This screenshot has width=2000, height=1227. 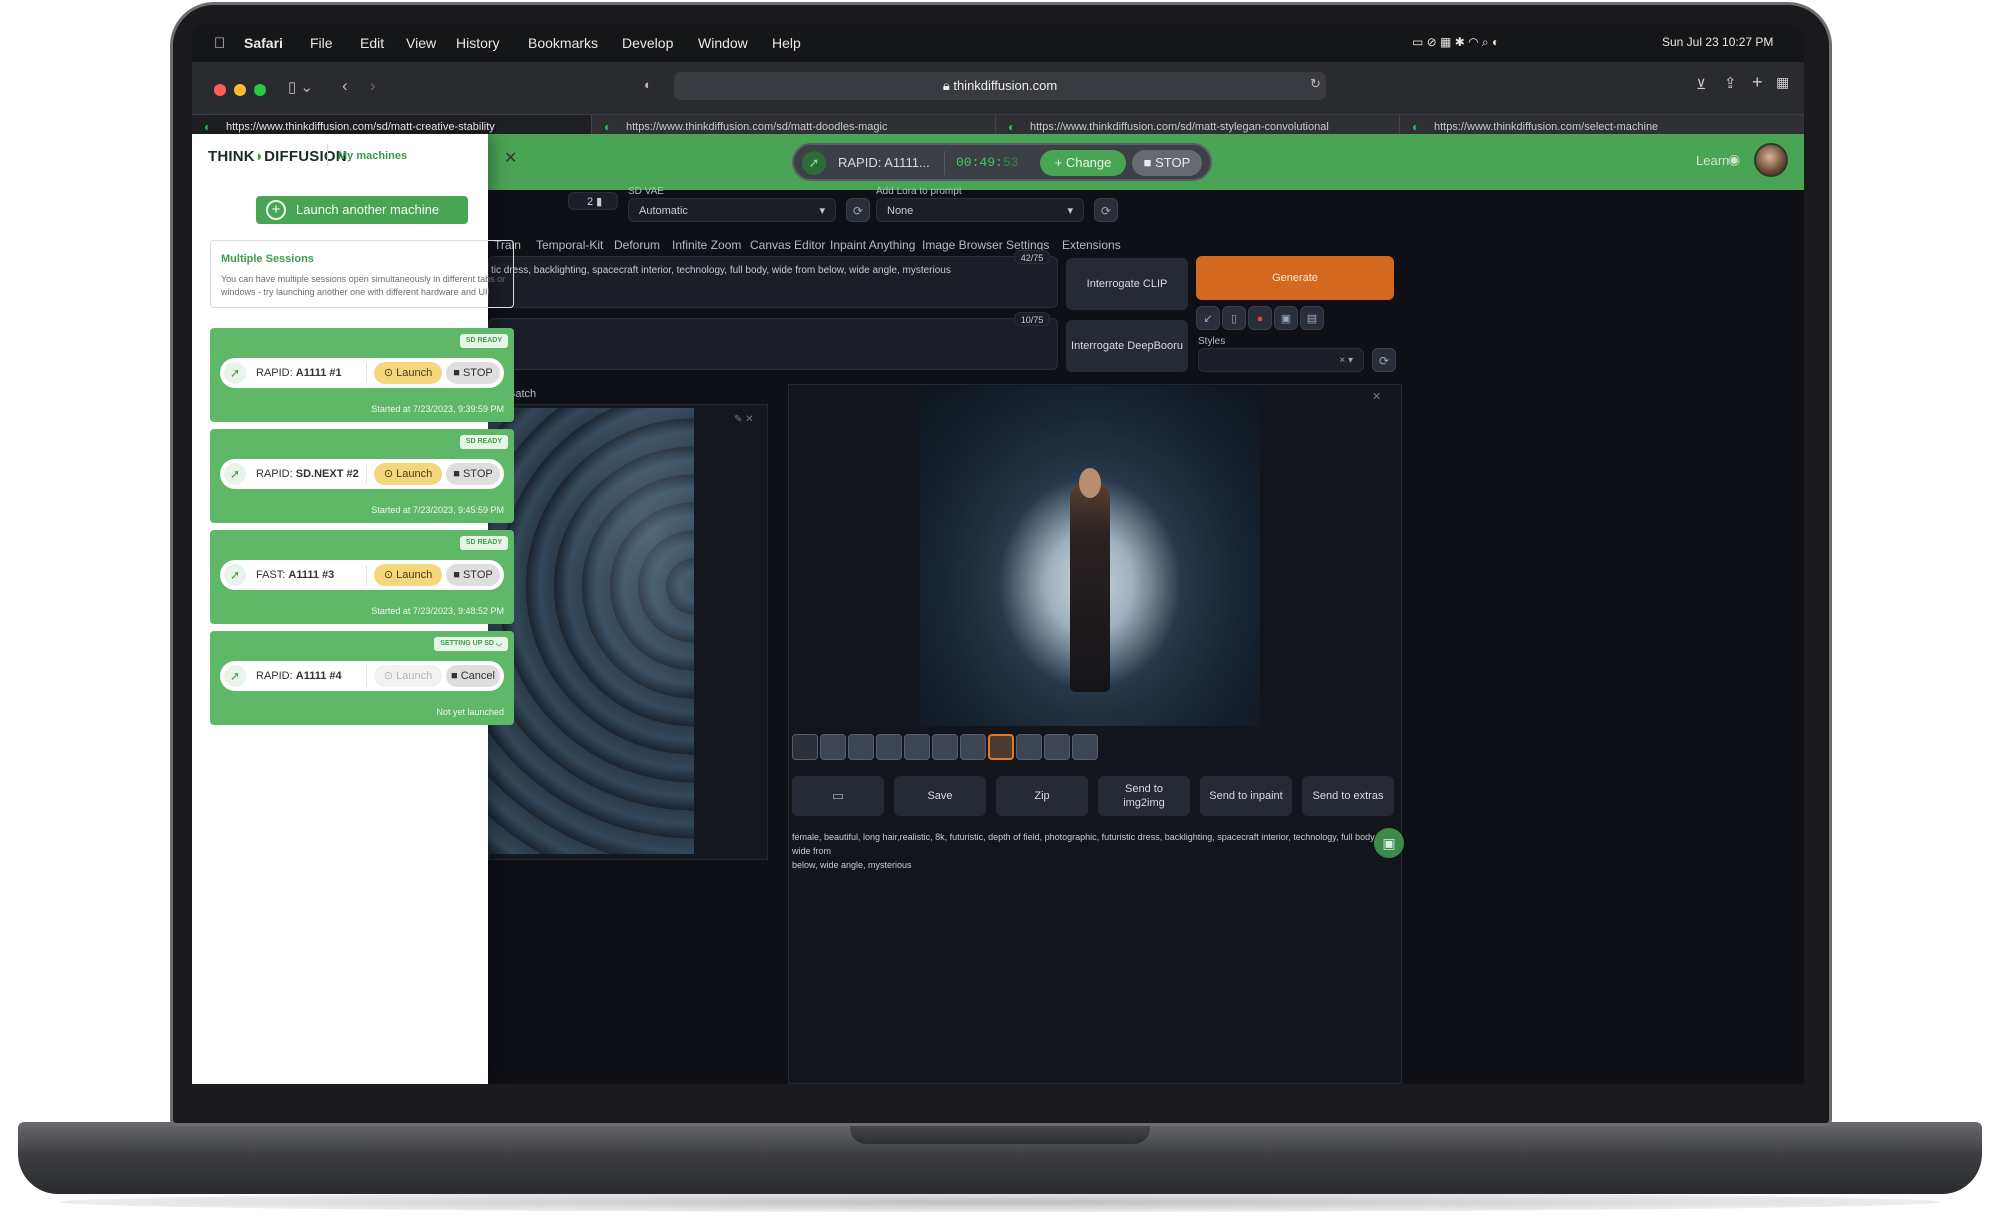 I want to click on close-window-button, so click(x=220, y=90).